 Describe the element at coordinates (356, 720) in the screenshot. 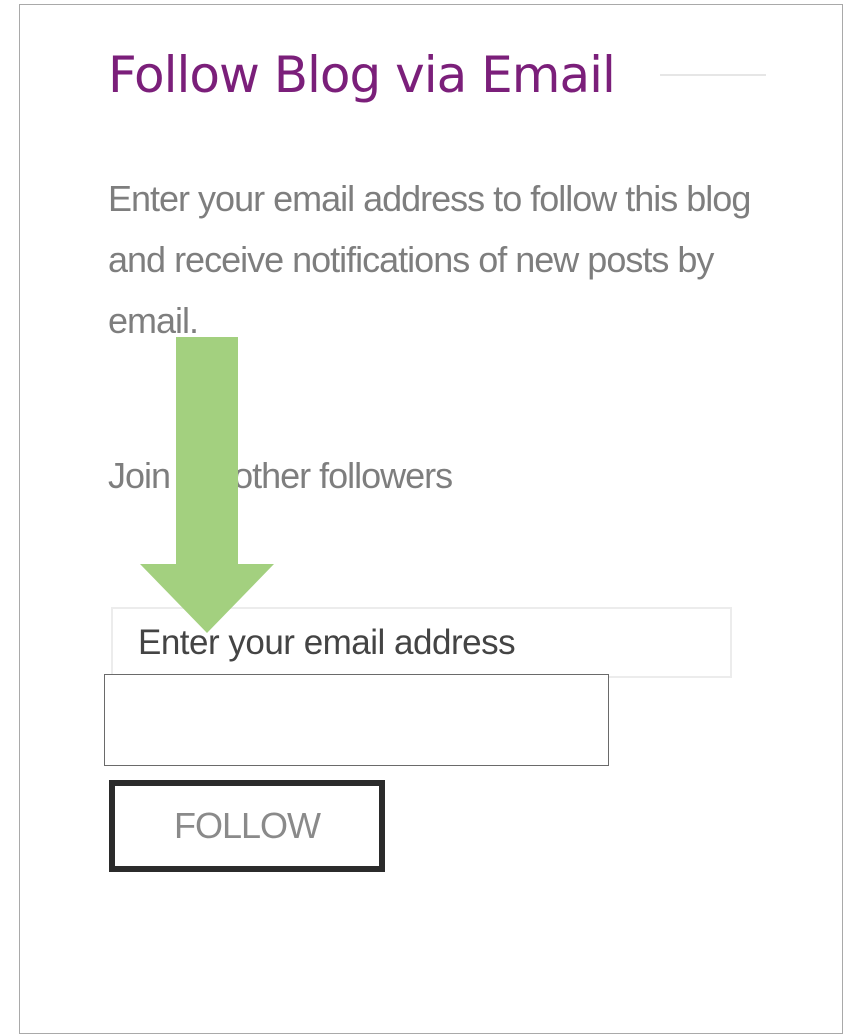

I see `blank-field-box` at that location.